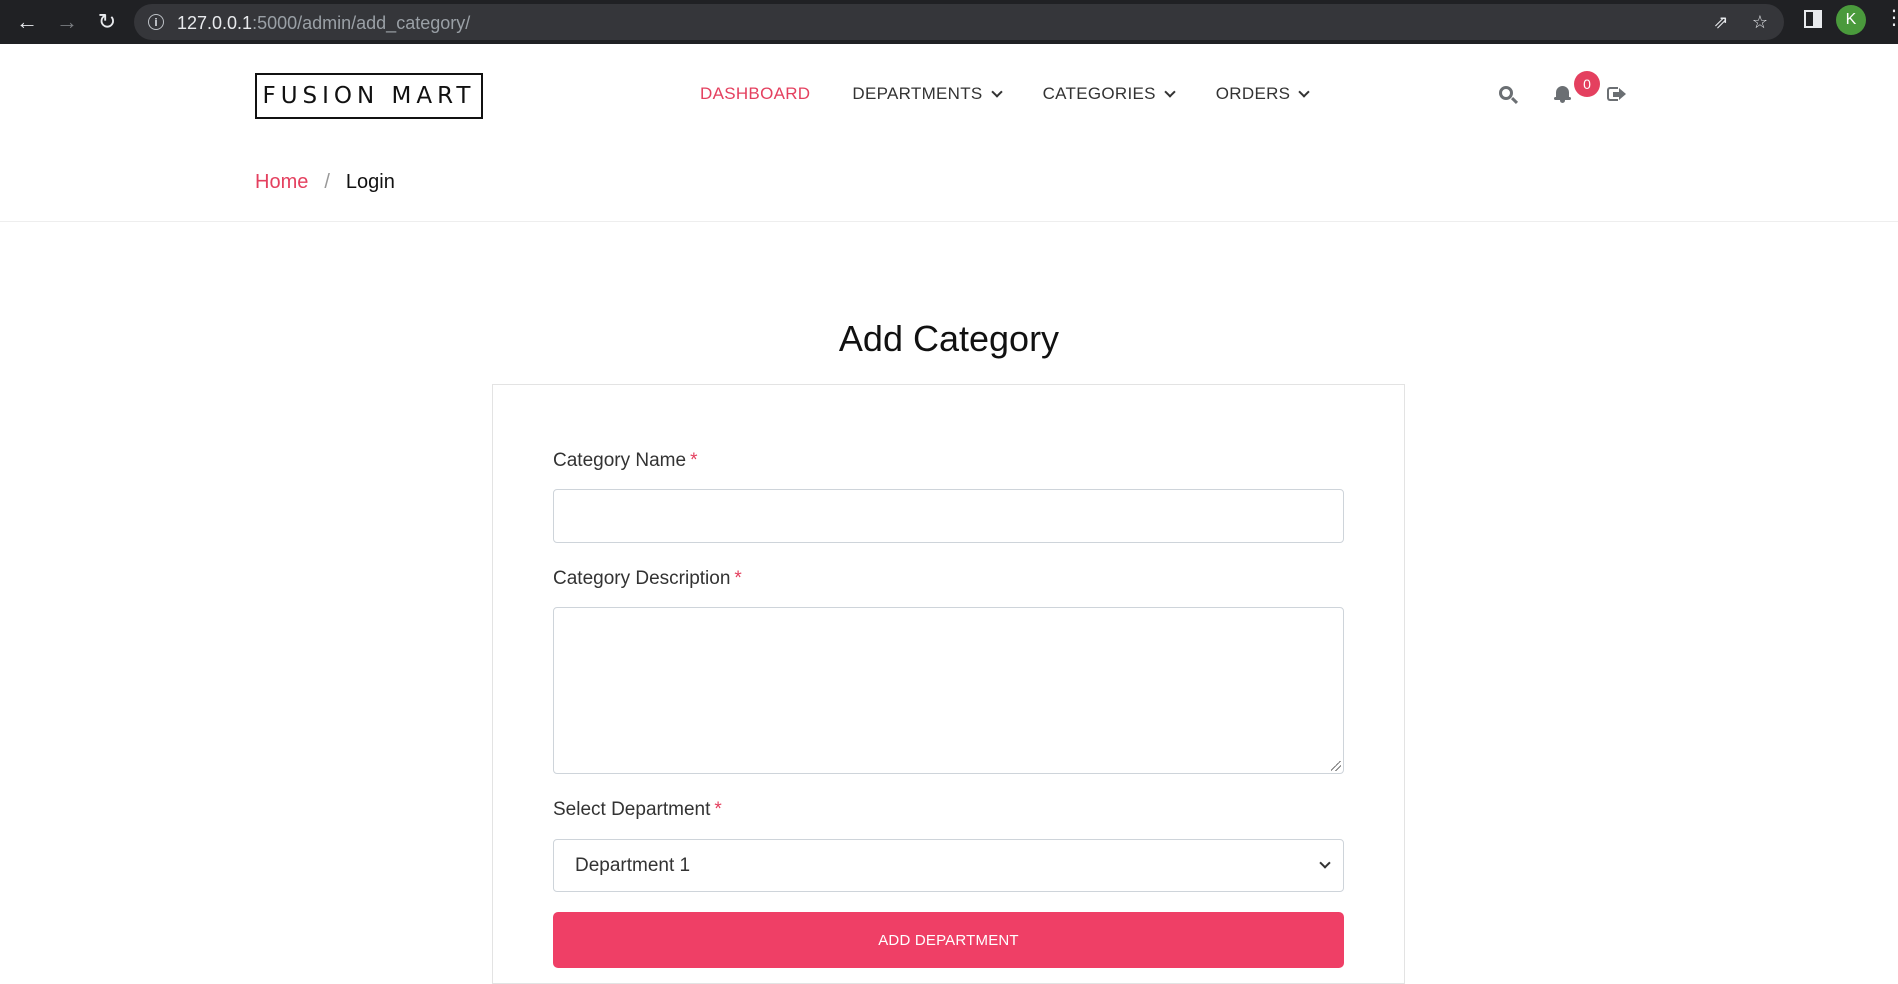 The image size is (1898, 984). I want to click on share-icon: ⇗, so click(1721, 22).